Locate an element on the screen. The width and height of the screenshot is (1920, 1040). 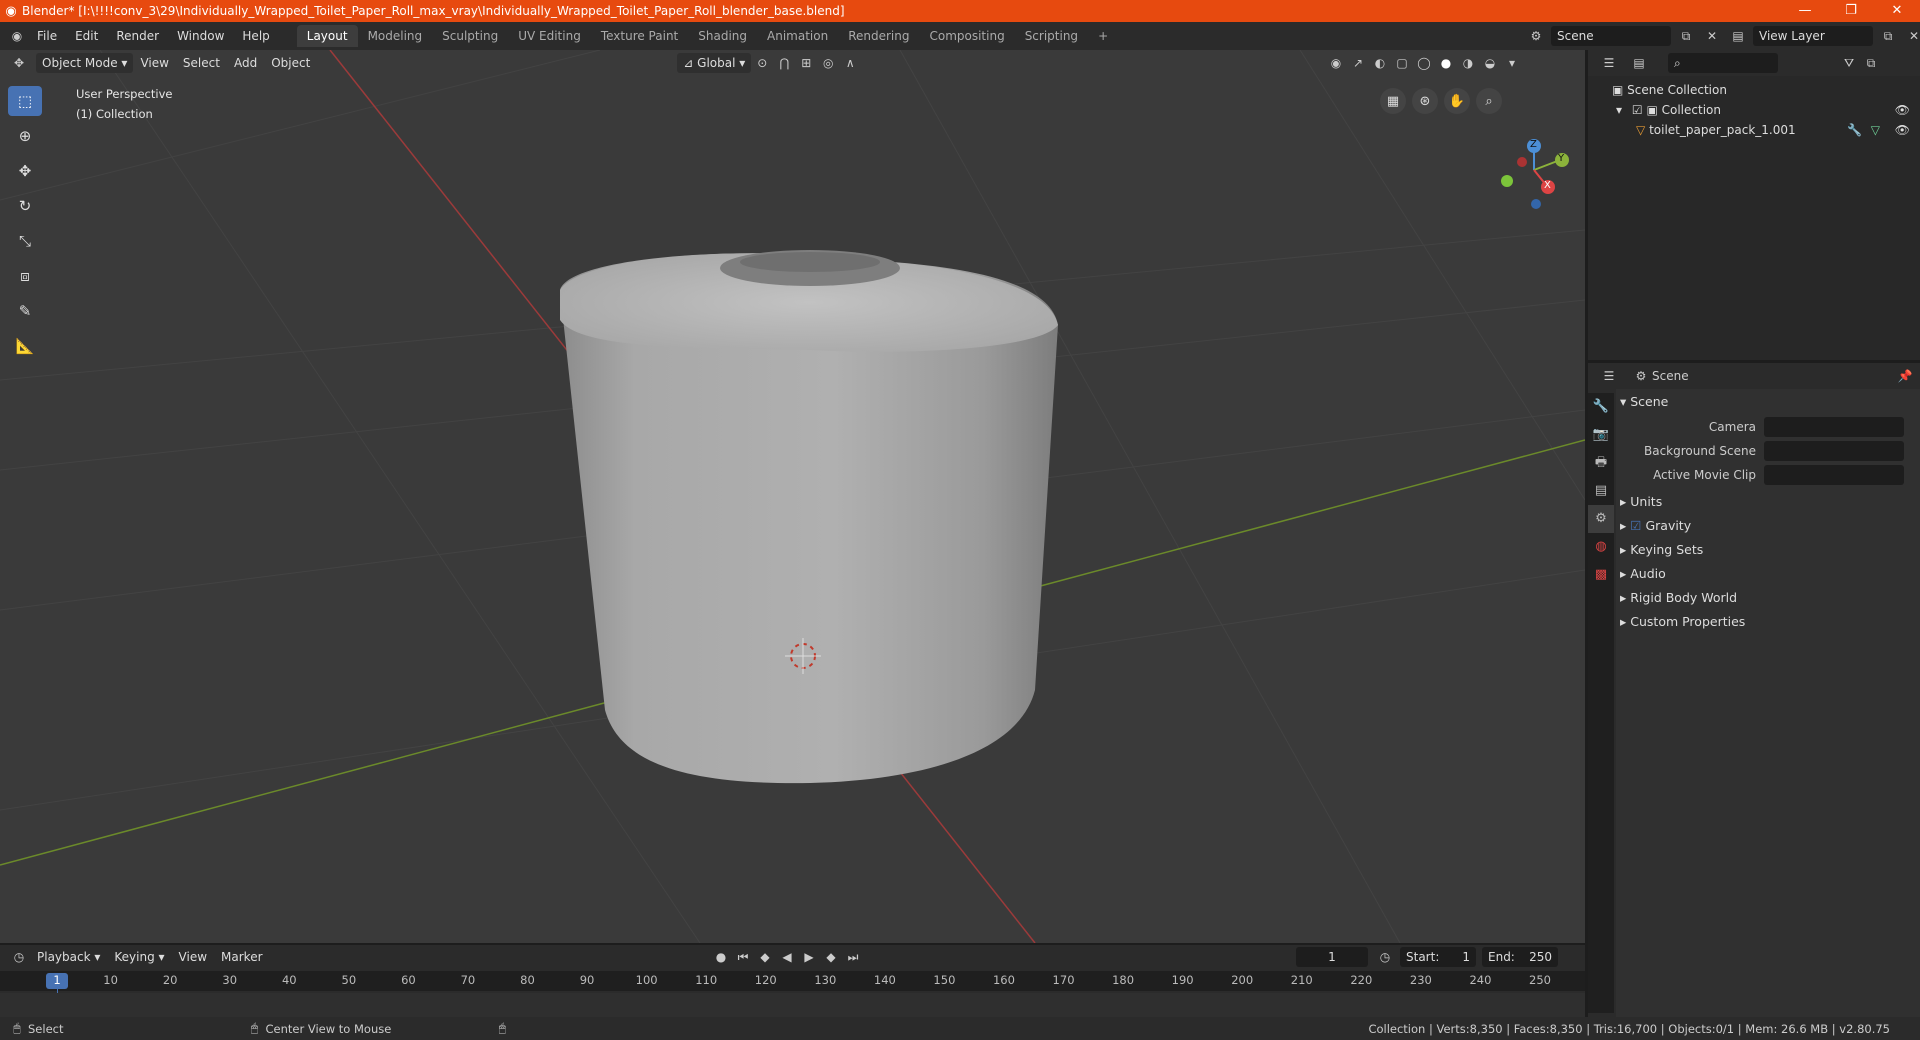
play-reverse-icon: ◀ is located at coordinates (787, 957).